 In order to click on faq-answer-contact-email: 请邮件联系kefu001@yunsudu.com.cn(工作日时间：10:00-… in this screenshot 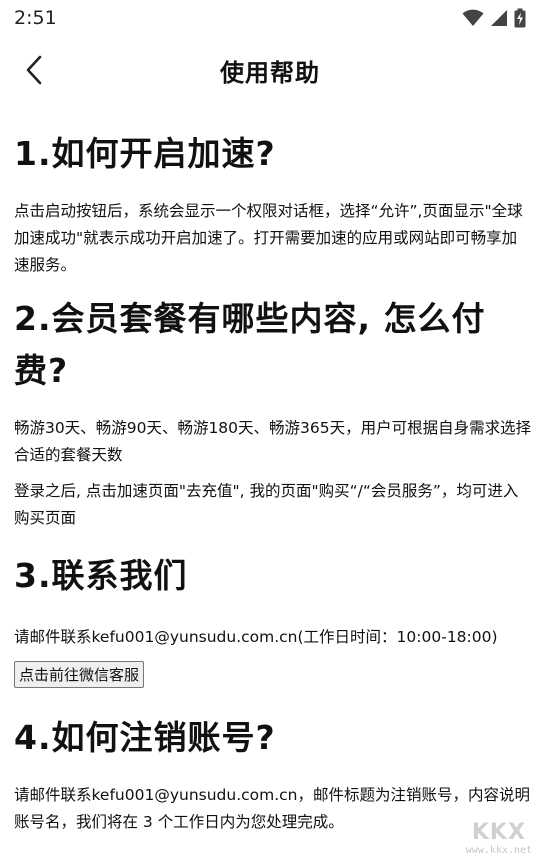, I will do `click(256, 637)`.